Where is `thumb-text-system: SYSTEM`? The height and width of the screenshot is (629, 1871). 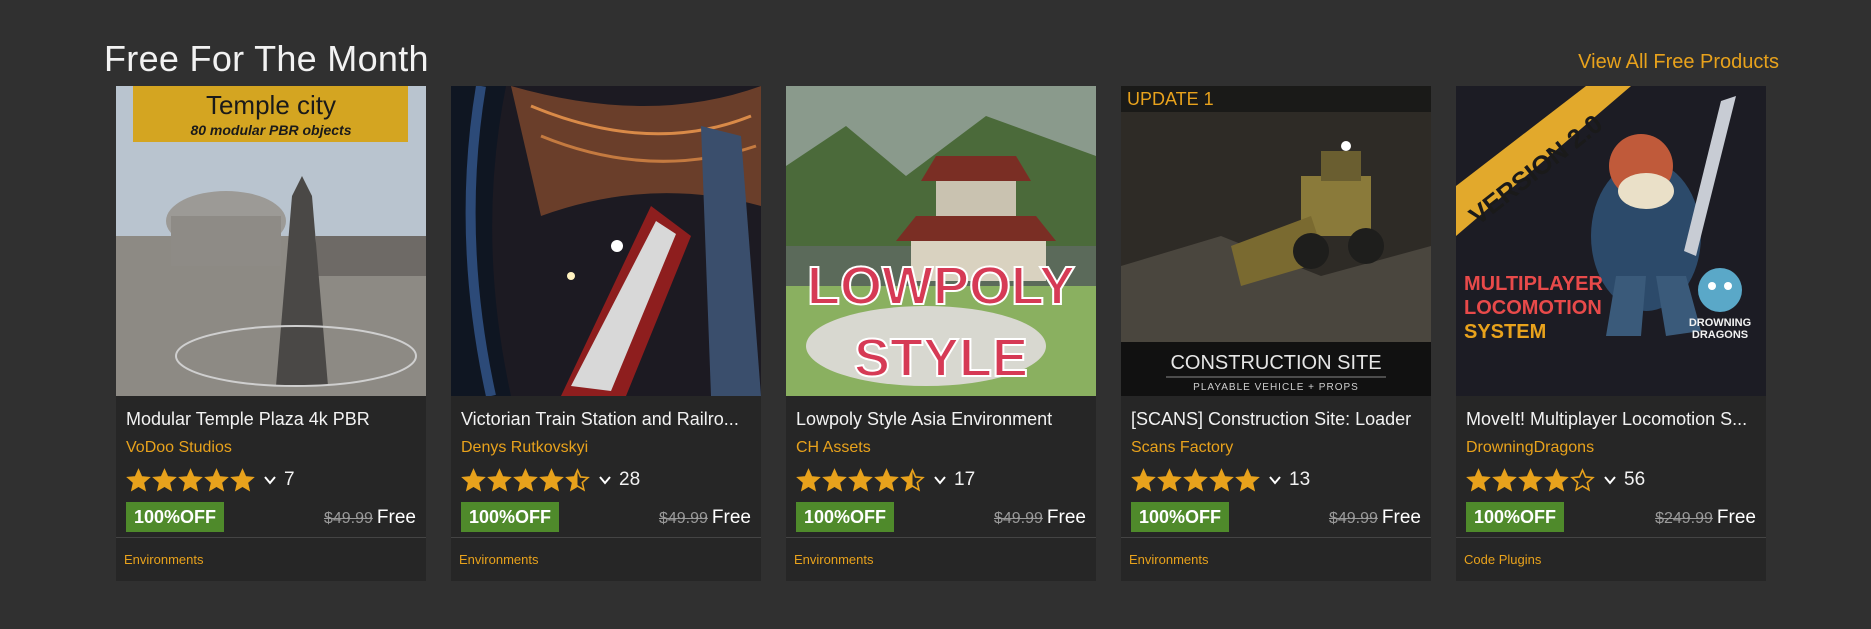
thumb-text-system: SYSTEM is located at coordinates (1505, 332).